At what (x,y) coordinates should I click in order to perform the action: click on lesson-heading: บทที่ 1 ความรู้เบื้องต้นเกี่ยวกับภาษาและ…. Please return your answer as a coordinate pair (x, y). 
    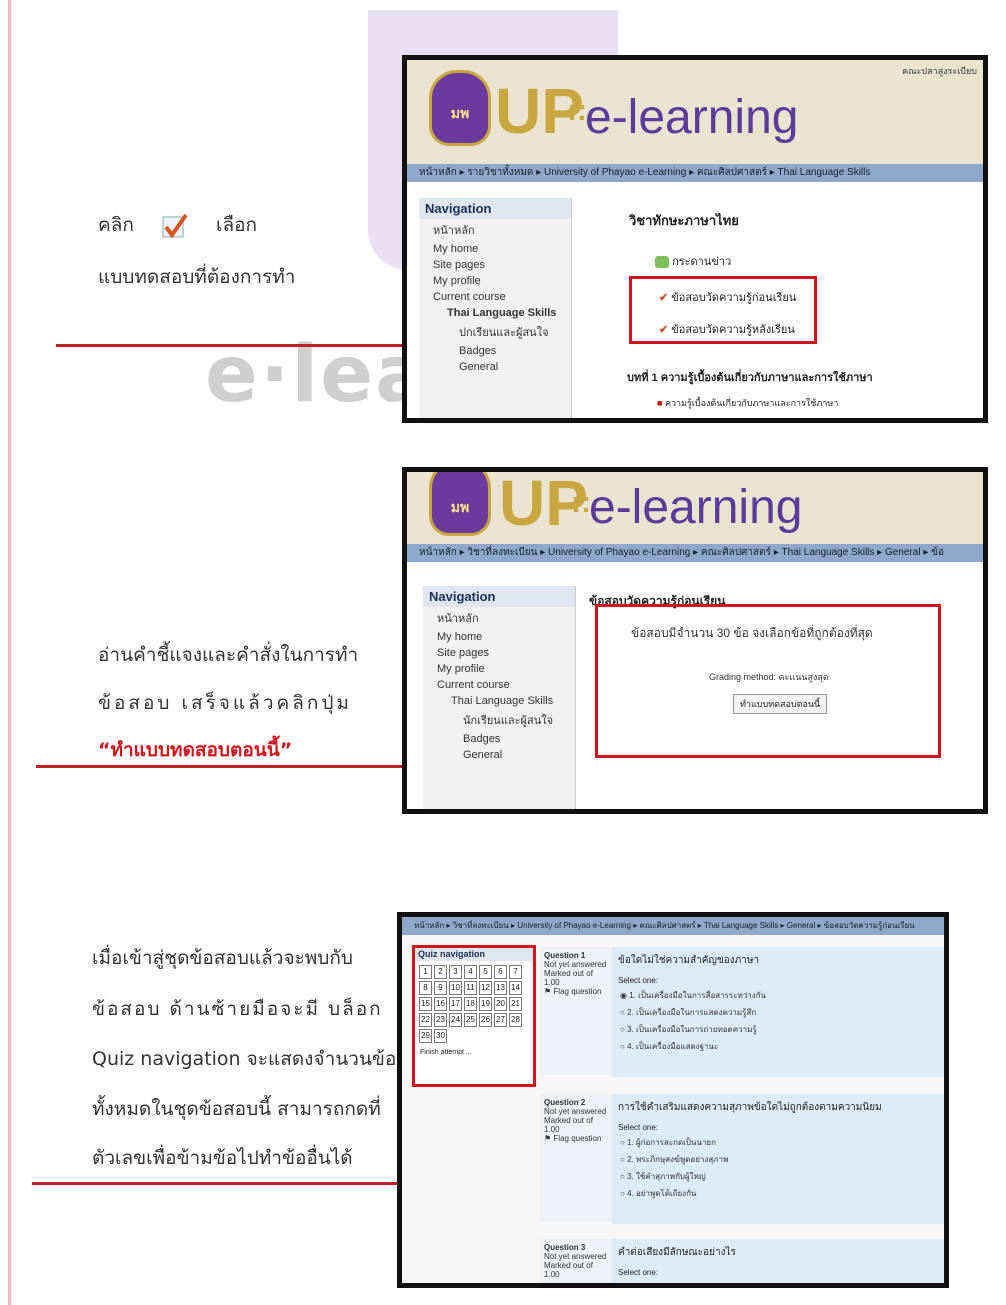
    Looking at the image, I should click on (750, 378).